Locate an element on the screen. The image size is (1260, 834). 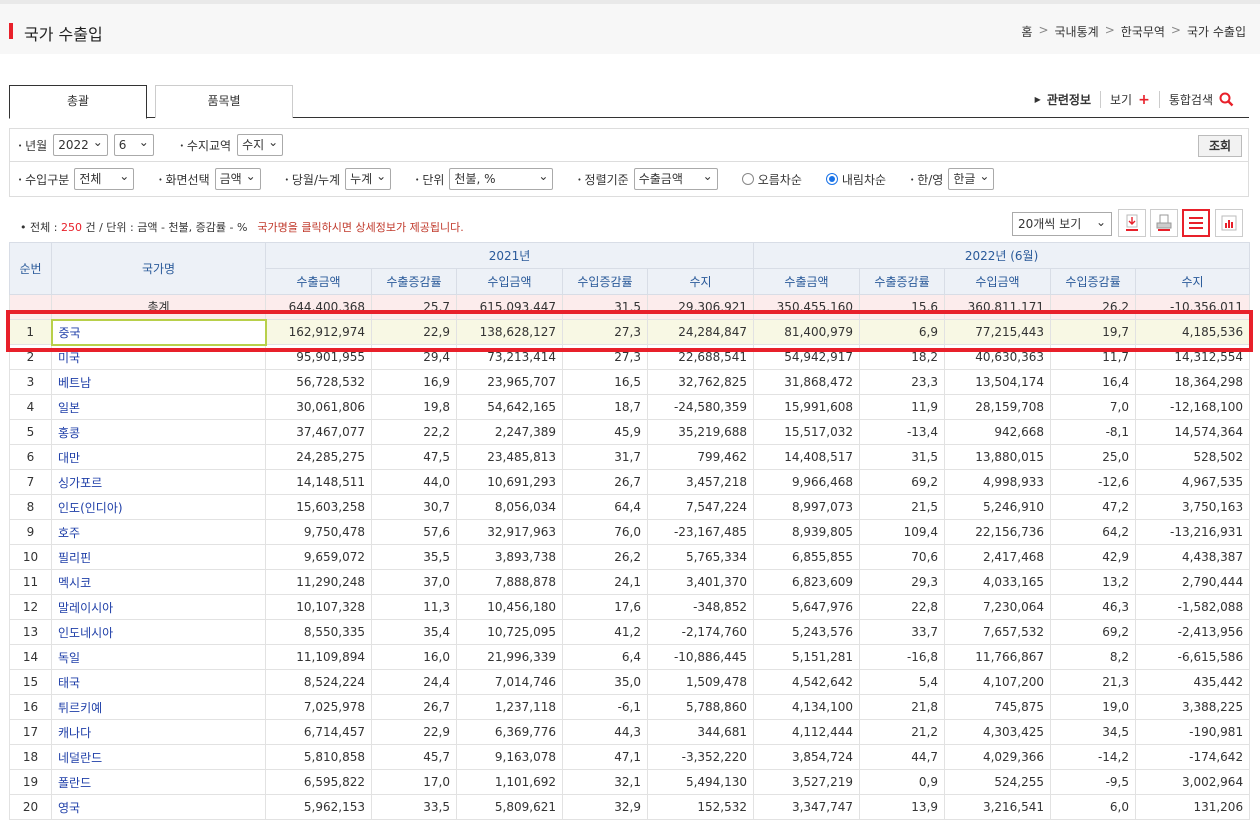
year-select: 2022 is located at coordinates (80, 144).